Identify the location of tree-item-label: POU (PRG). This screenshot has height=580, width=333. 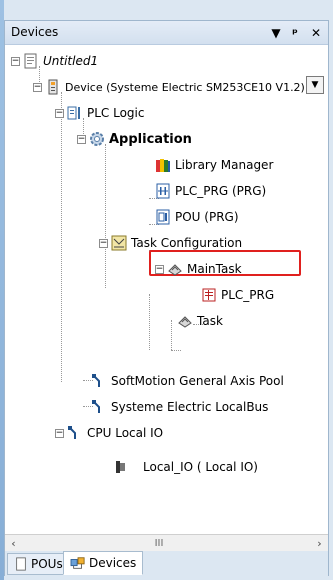
(207, 217).